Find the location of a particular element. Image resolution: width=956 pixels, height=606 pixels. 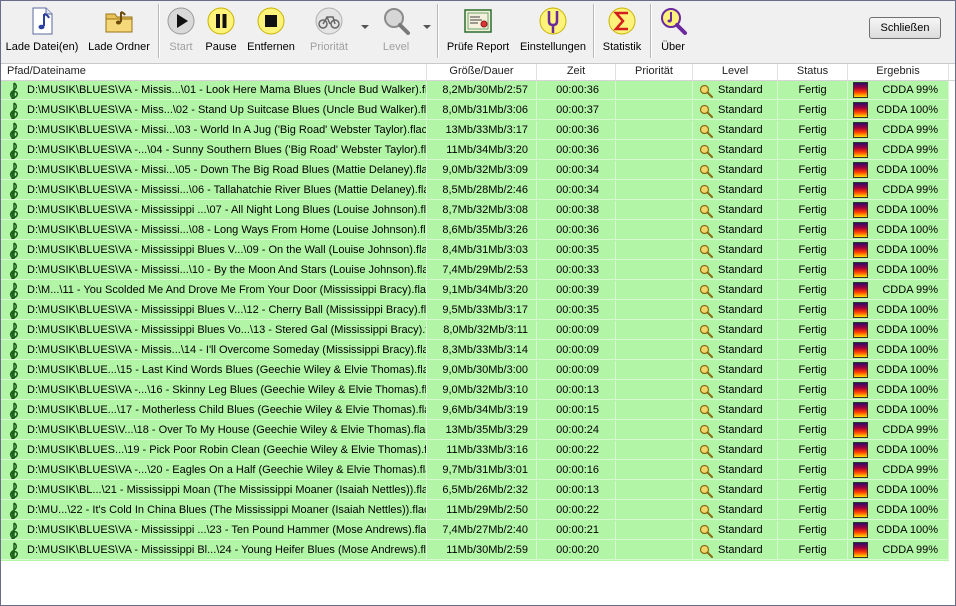

statistics-button: Statistik is located at coordinates (622, 31).